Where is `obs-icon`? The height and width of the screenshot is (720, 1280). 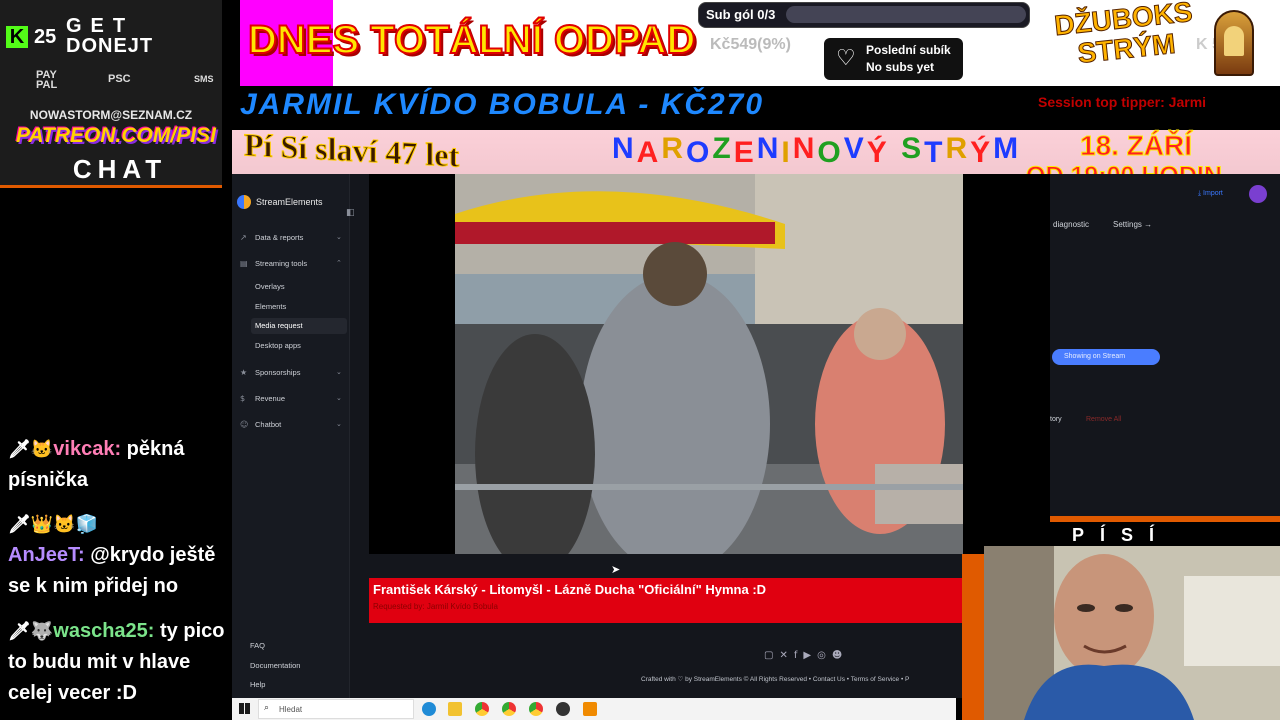
obs-icon is located at coordinates (563, 709).